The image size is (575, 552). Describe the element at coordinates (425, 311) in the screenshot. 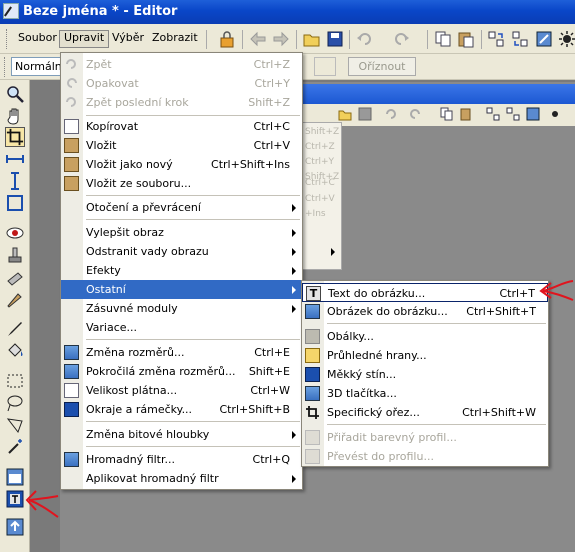

I see `menu-item-image-to-image: Obrázek do obrázku... Ctrl+Shift+T` at that location.